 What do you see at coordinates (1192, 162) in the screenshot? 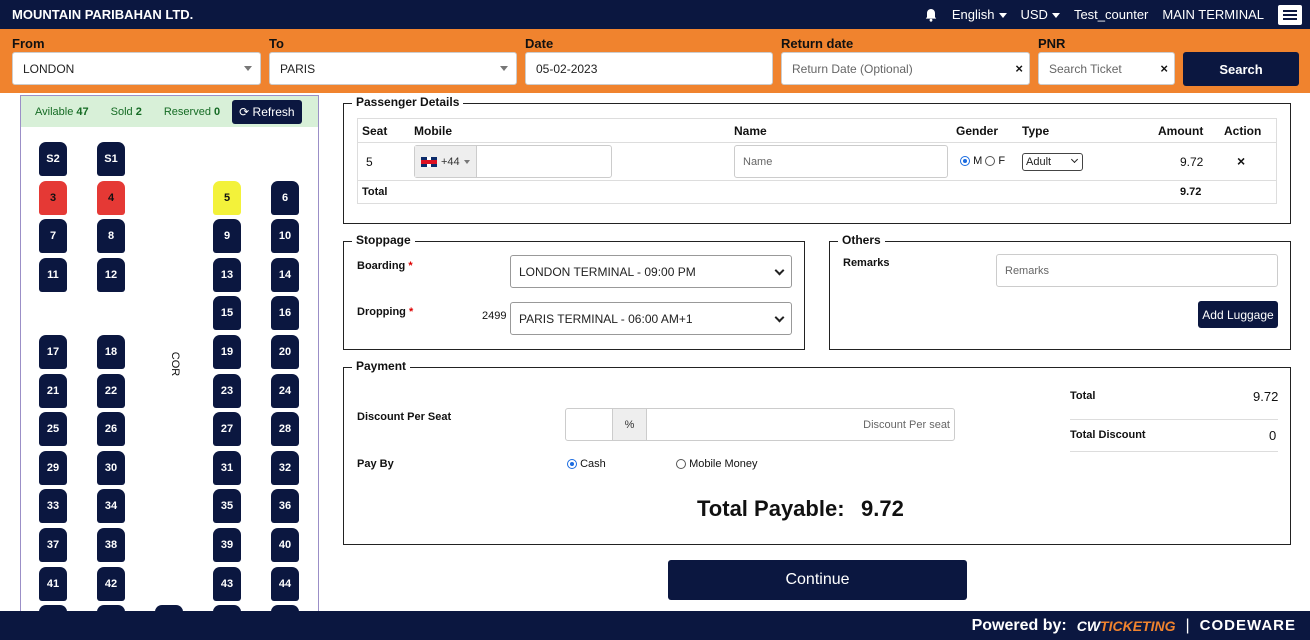
I see `row-amount: 9.72` at bounding box center [1192, 162].